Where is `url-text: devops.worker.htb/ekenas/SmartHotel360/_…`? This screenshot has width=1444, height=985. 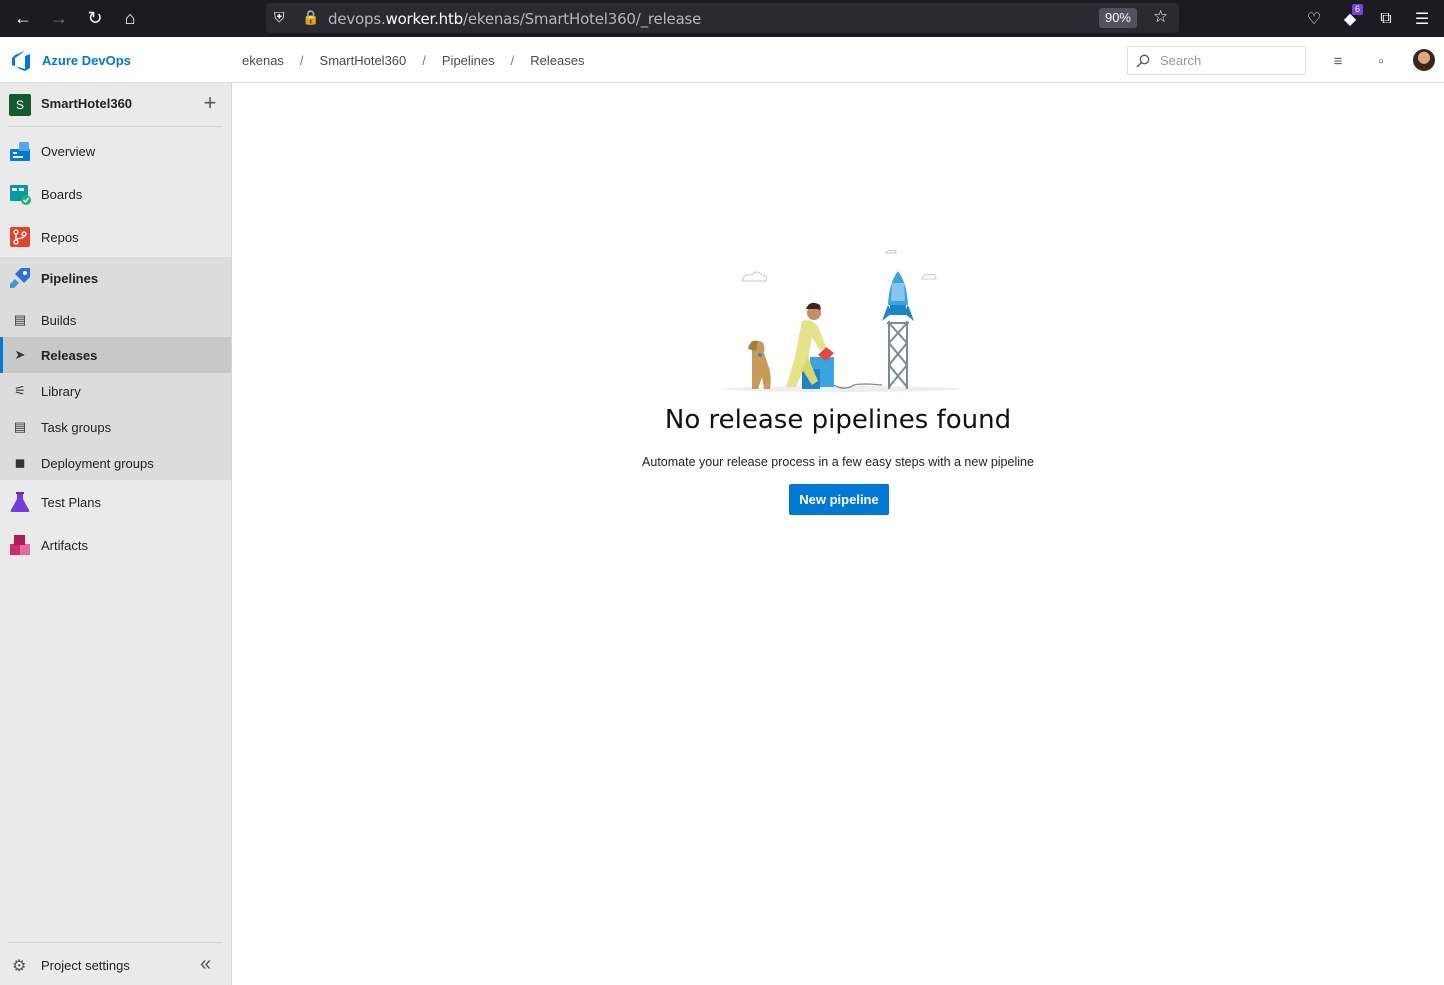 url-text: devops.worker.htb/ekenas/SmartHotel360/_… is located at coordinates (514, 19).